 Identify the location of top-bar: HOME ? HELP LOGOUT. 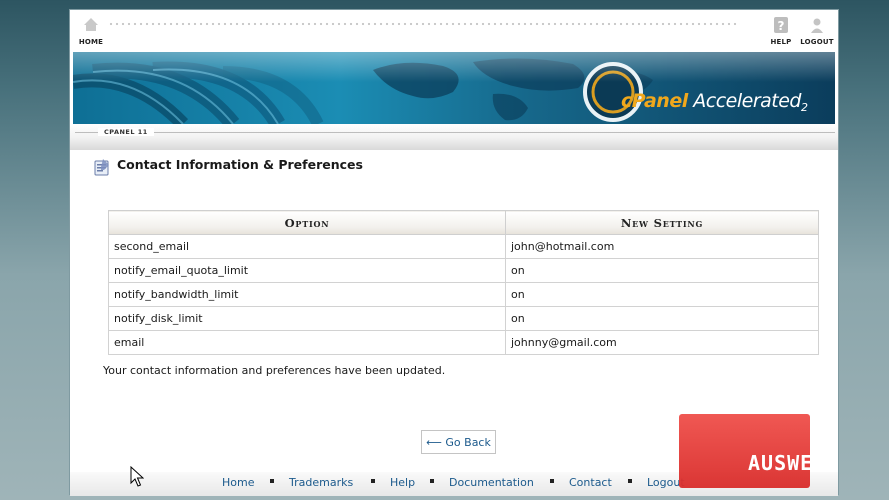
(454, 31).